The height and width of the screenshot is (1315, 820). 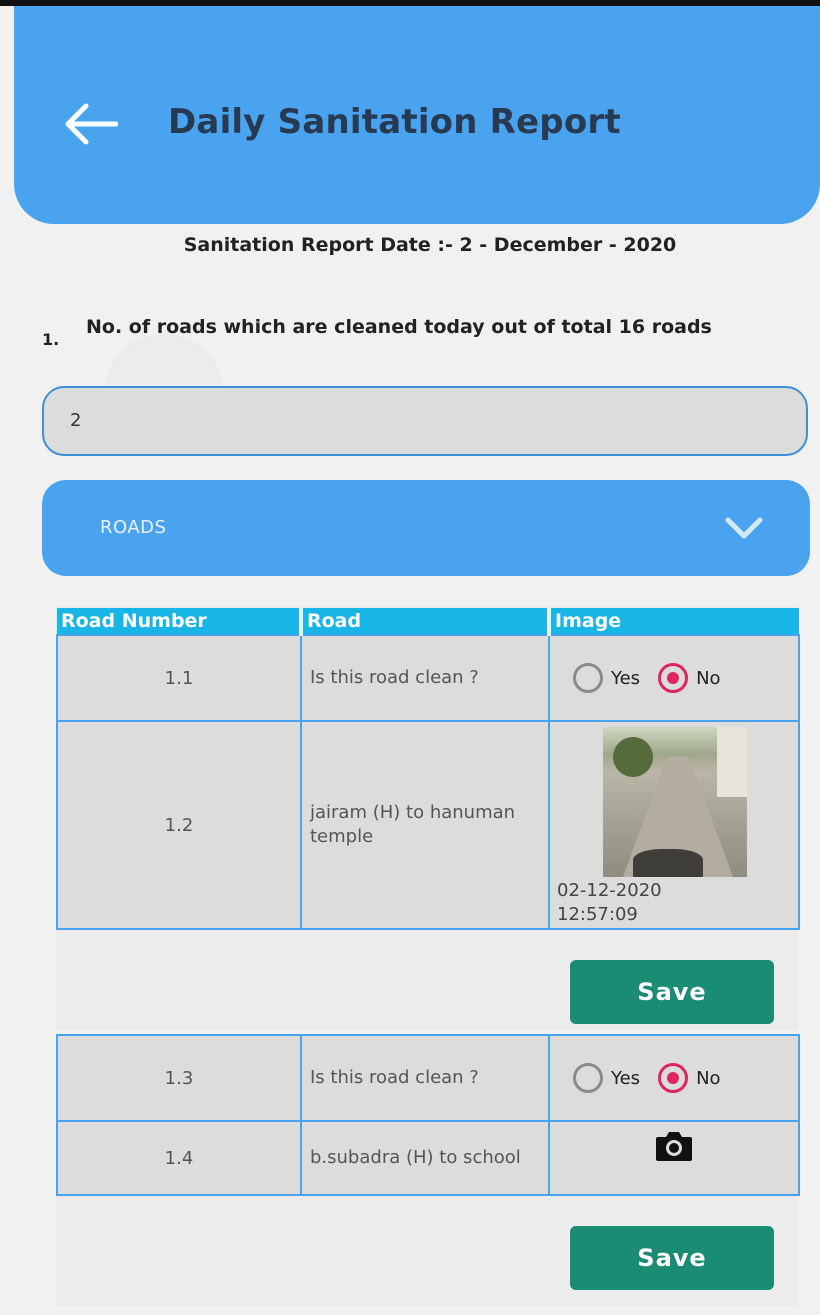 I want to click on road-photo, so click(x=675, y=802).